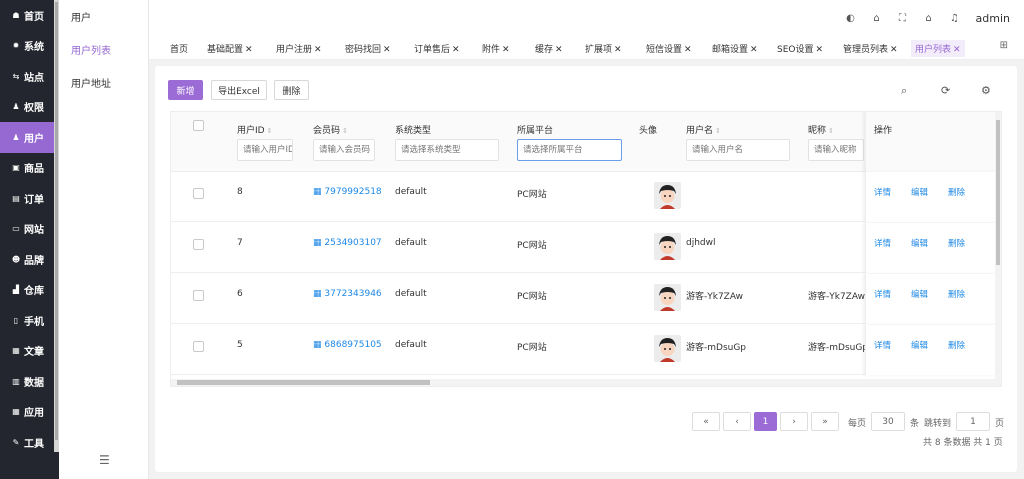 The image size is (1024, 479). I want to click on tab-7: 扩展项 ✕, so click(603, 48).